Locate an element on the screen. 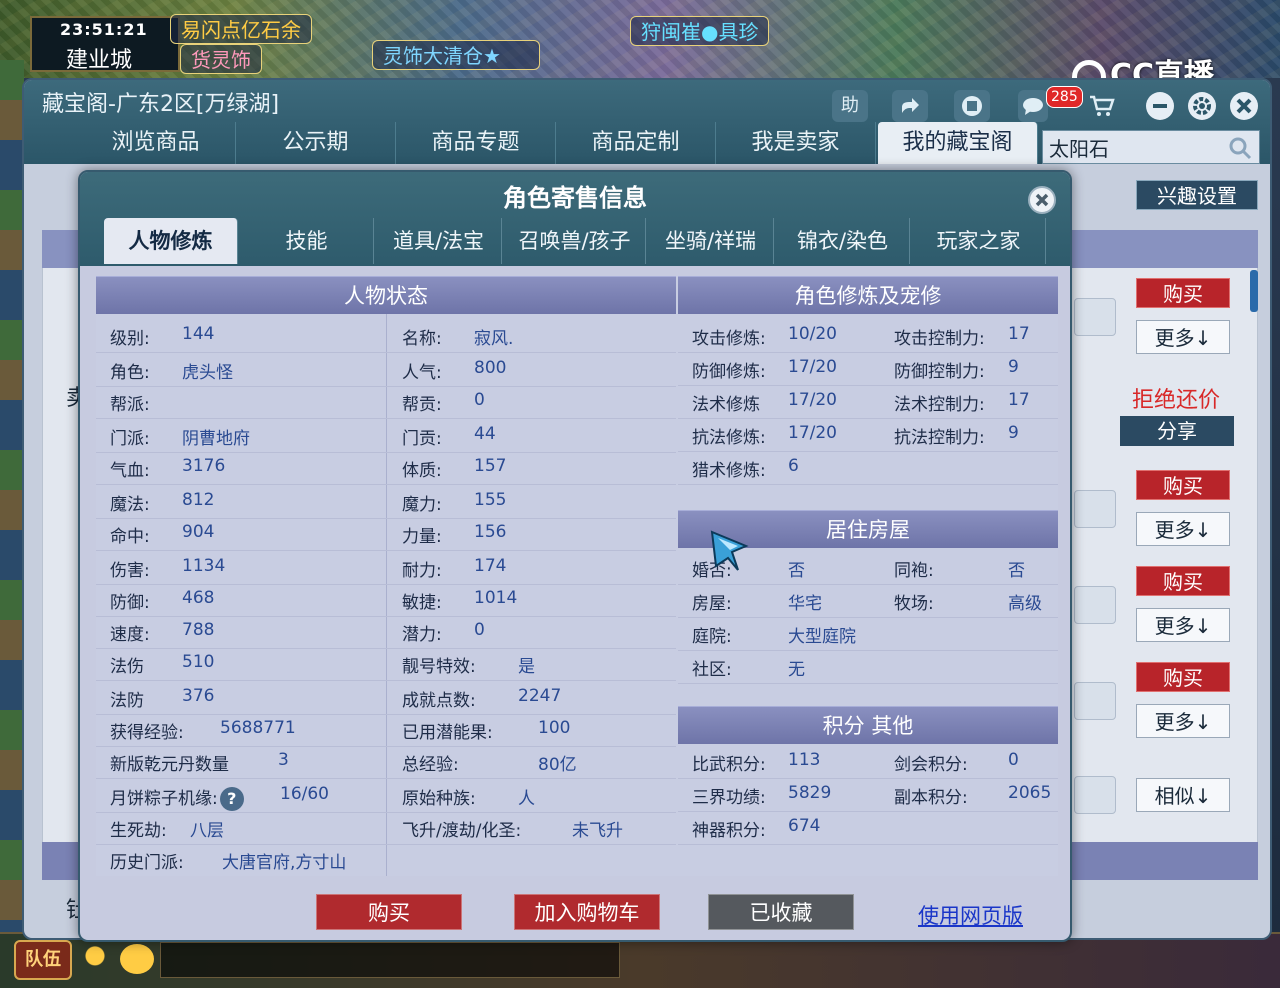 This screenshot has width=1280, height=988. stat-label: 名称: is located at coordinates (422, 339).